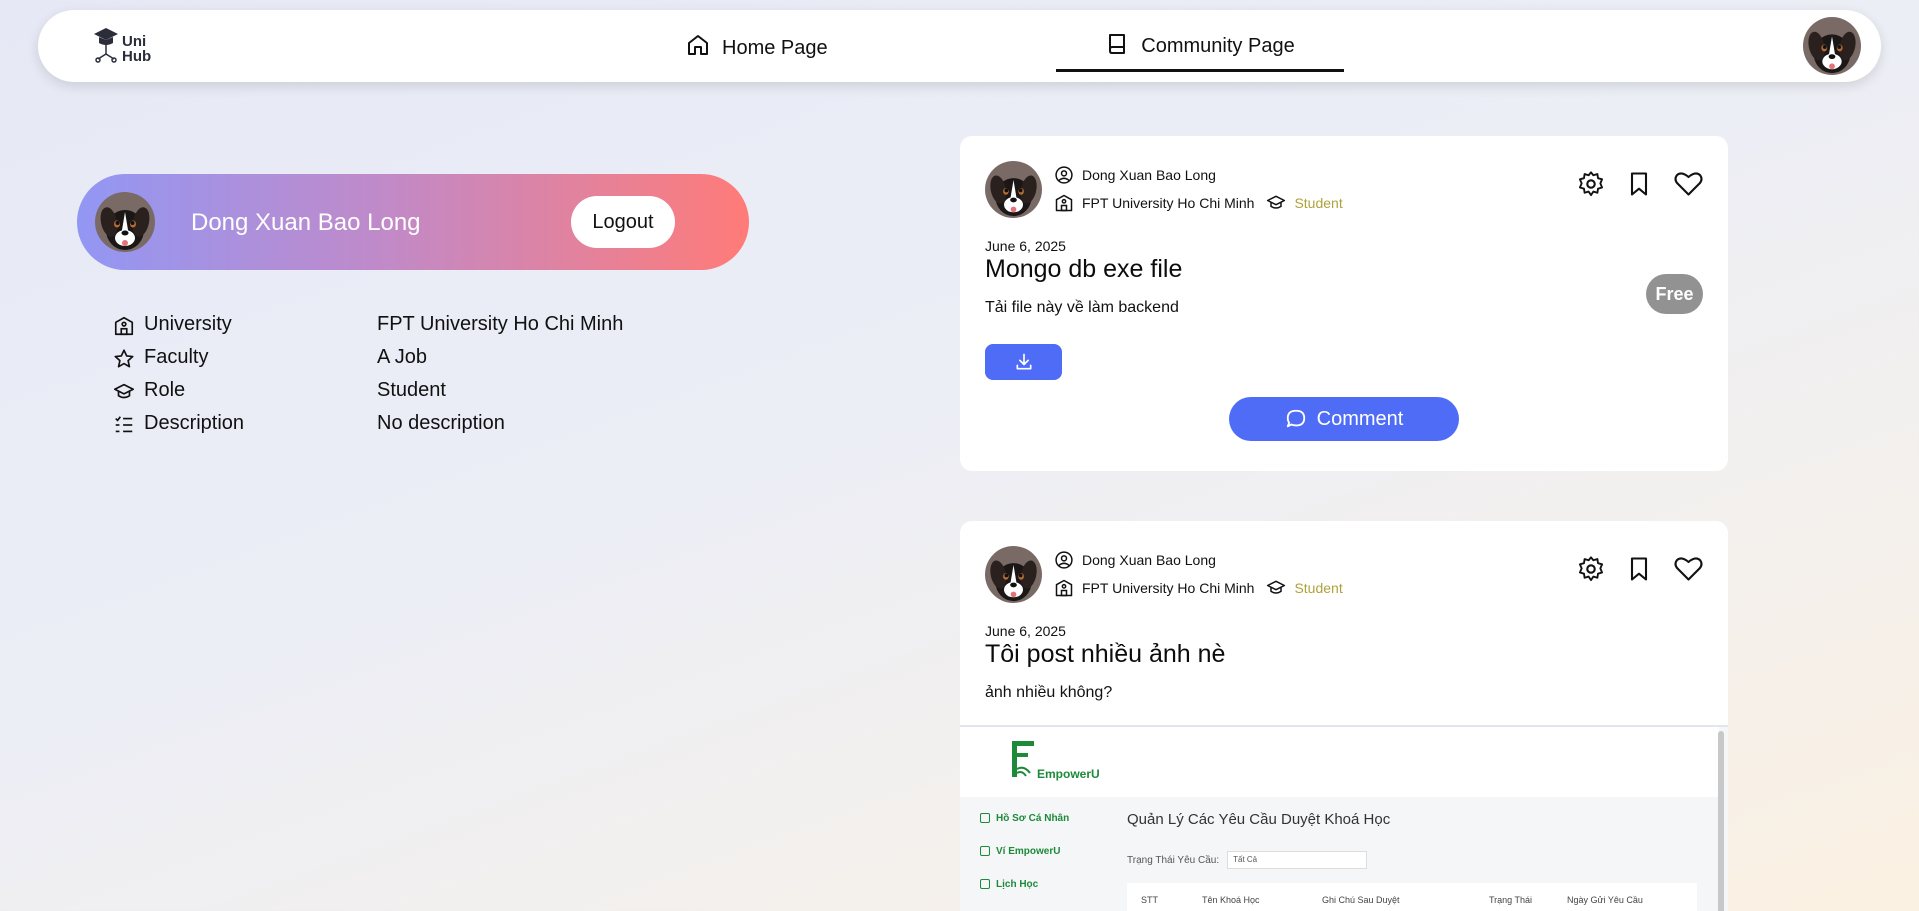 Image resolution: width=1919 pixels, height=911 pixels. I want to click on download-button, so click(1023, 362).